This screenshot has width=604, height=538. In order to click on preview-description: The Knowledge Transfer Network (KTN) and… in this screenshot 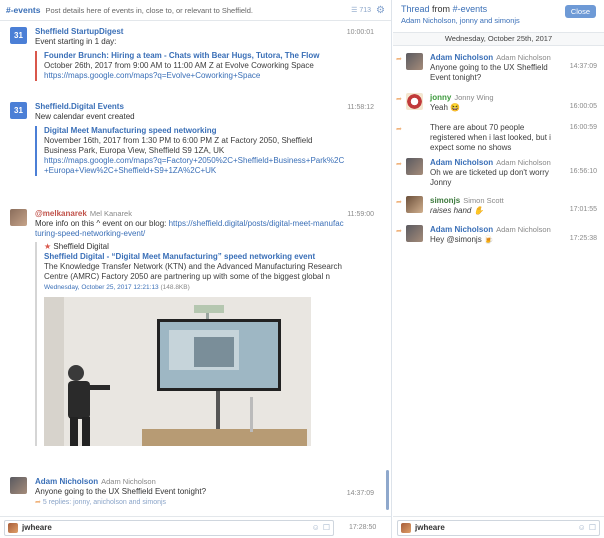, I will do `click(193, 271)`.